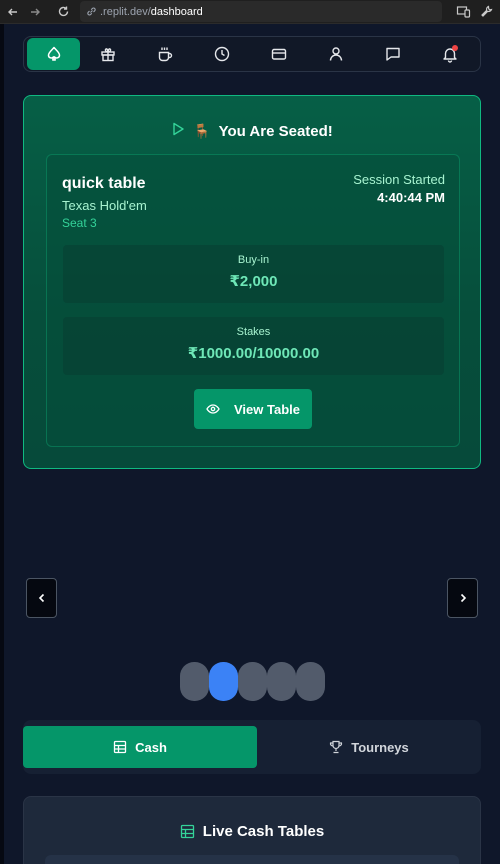  What do you see at coordinates (63, 12) in the screenshot?
I see `reload-icon` at bounding box center [63, 12].